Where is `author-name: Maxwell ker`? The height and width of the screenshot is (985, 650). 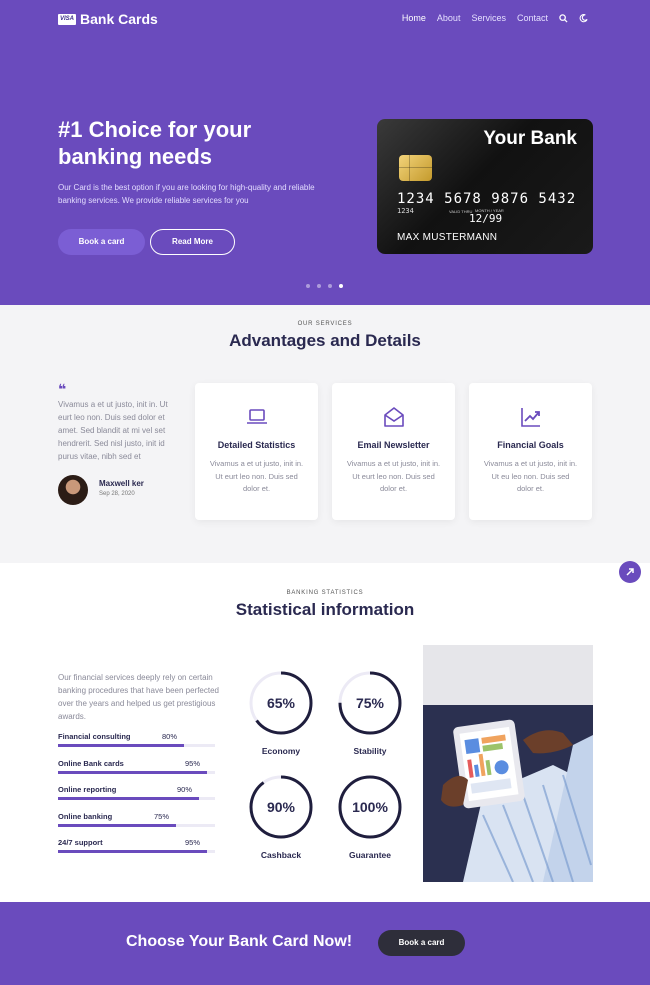
author-name: Maxwell ker is located at coordinates (121, 483).